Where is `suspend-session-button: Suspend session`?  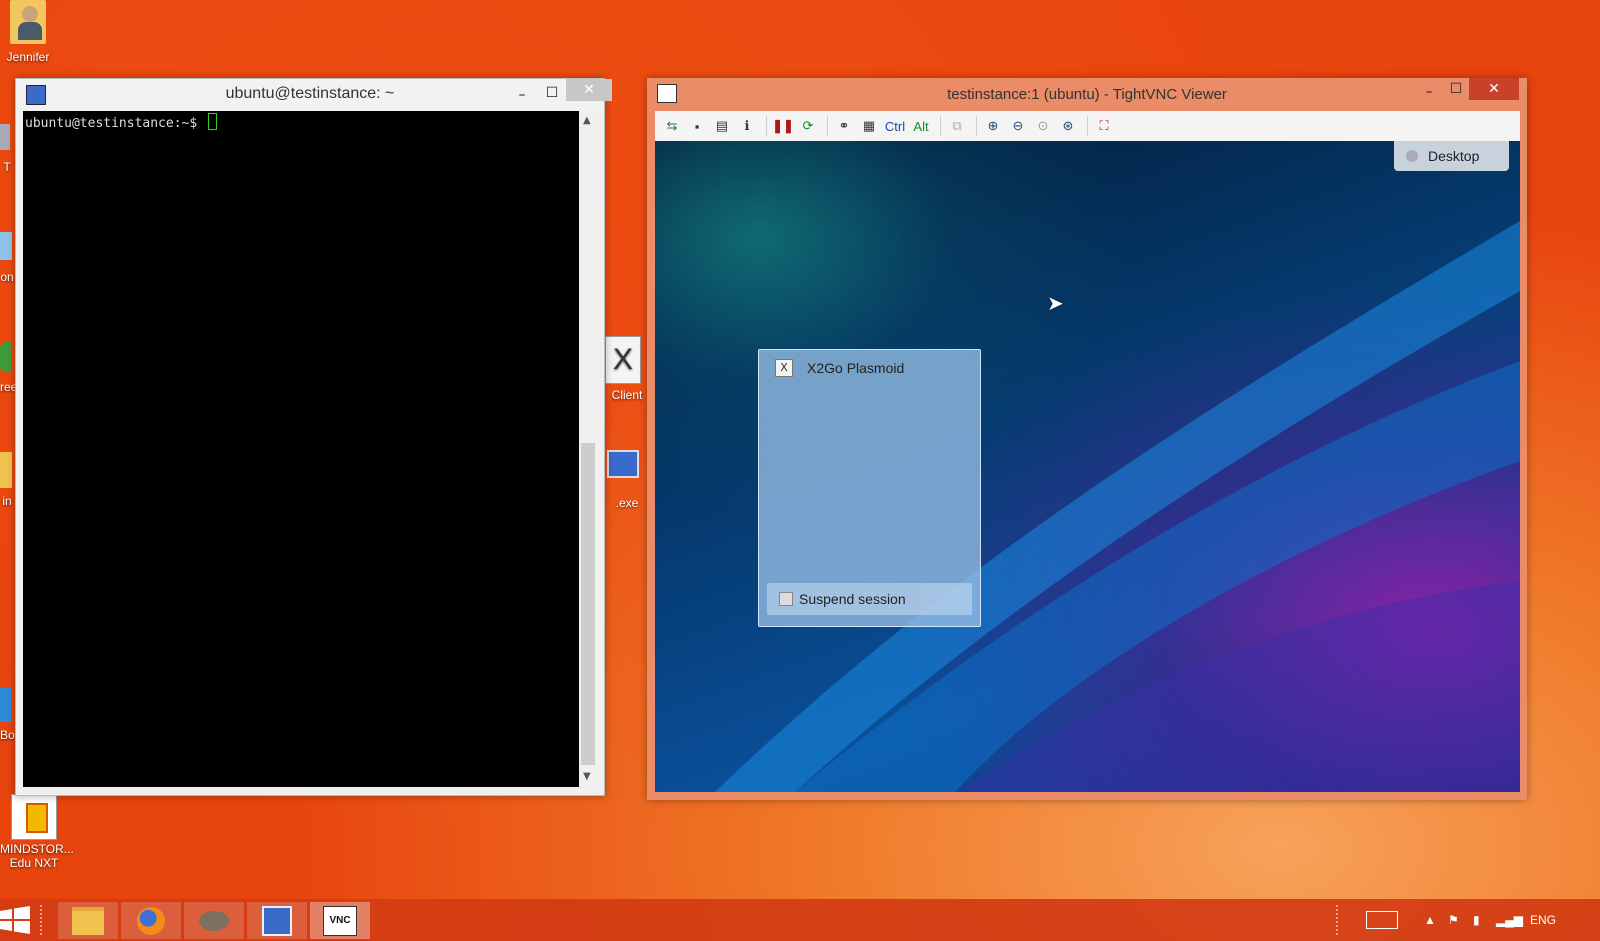 suspend-session-button: Suspend session is located at coordinates (869, 599).